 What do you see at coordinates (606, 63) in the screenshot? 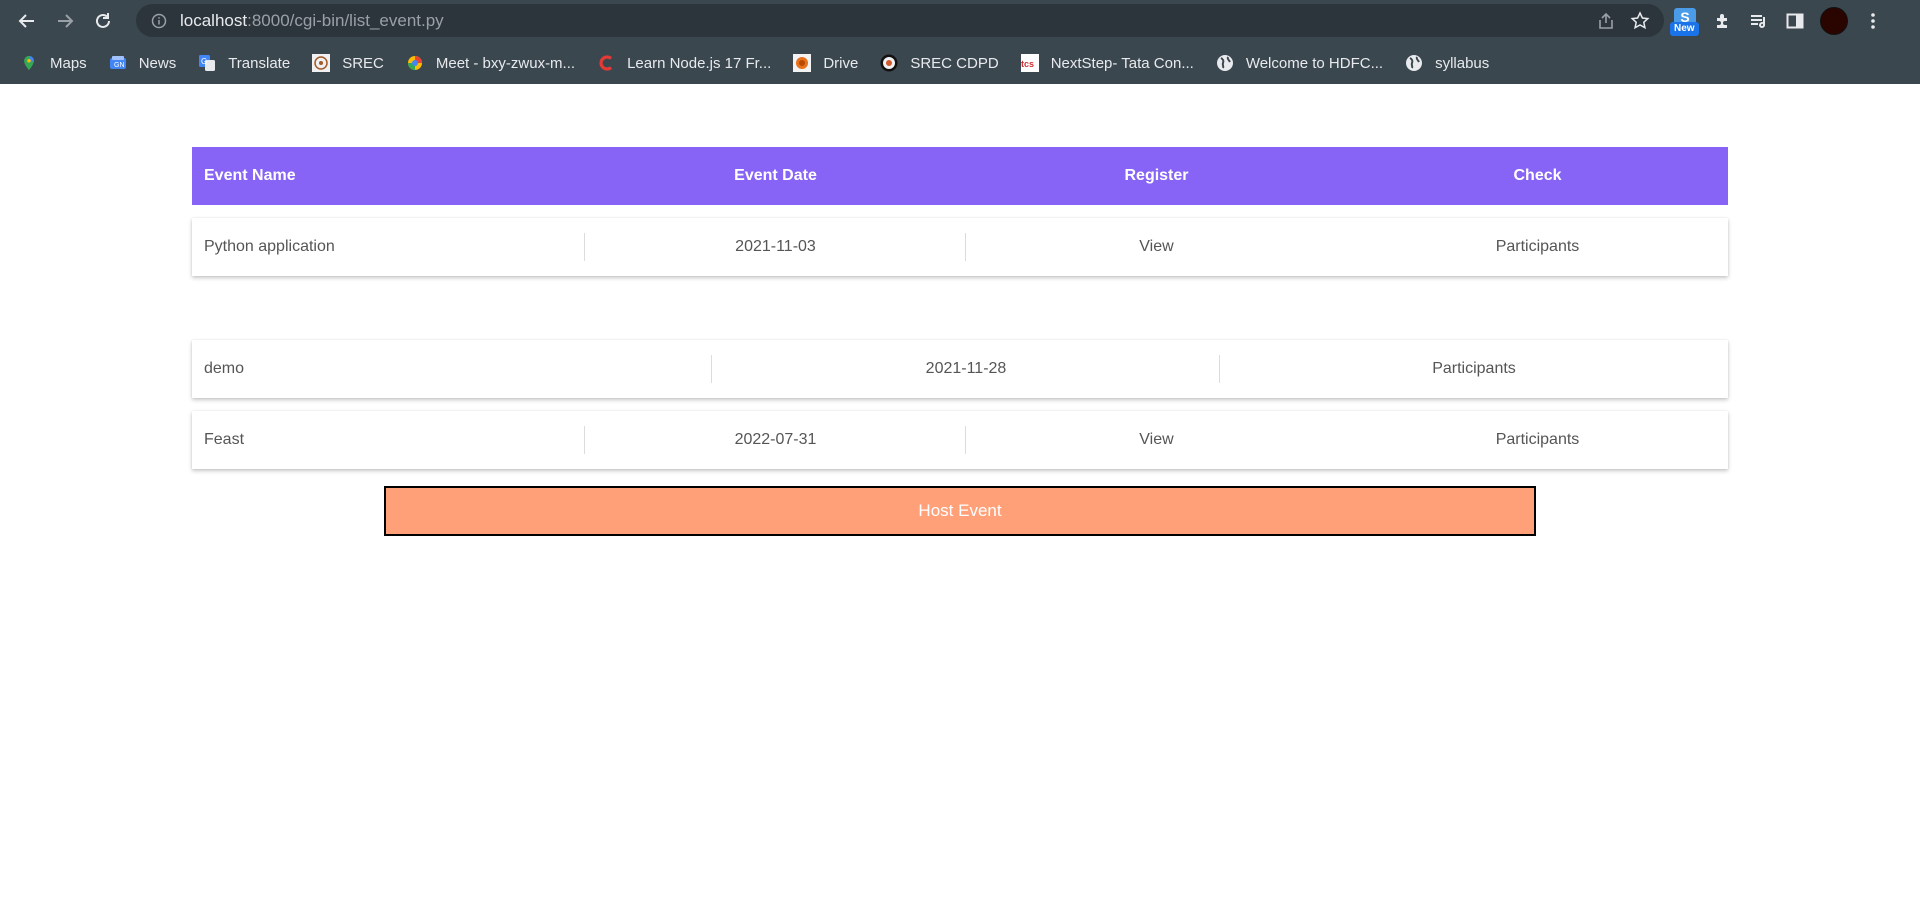
I see `learn-icon` at bounding box center [606, 63].